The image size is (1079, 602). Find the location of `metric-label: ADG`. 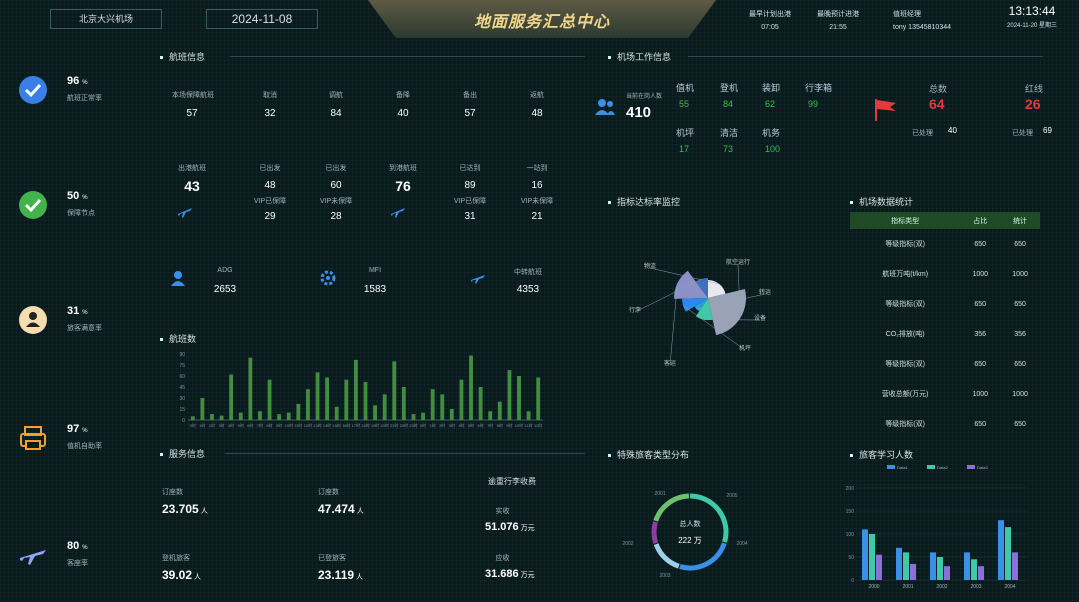

metric-label: ADG is located at coordinates (225, 270).